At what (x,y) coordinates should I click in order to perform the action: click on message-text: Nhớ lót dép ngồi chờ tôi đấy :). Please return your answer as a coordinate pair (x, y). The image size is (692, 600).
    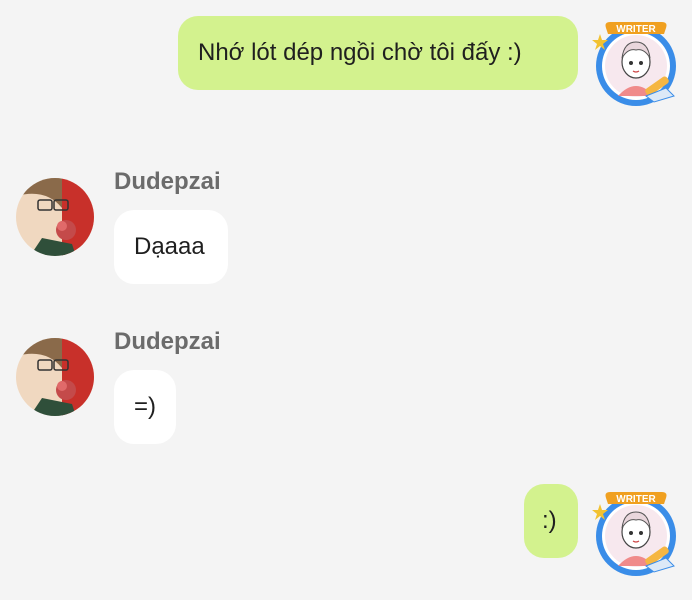
    Looking at the image, I should click on (360, 52).